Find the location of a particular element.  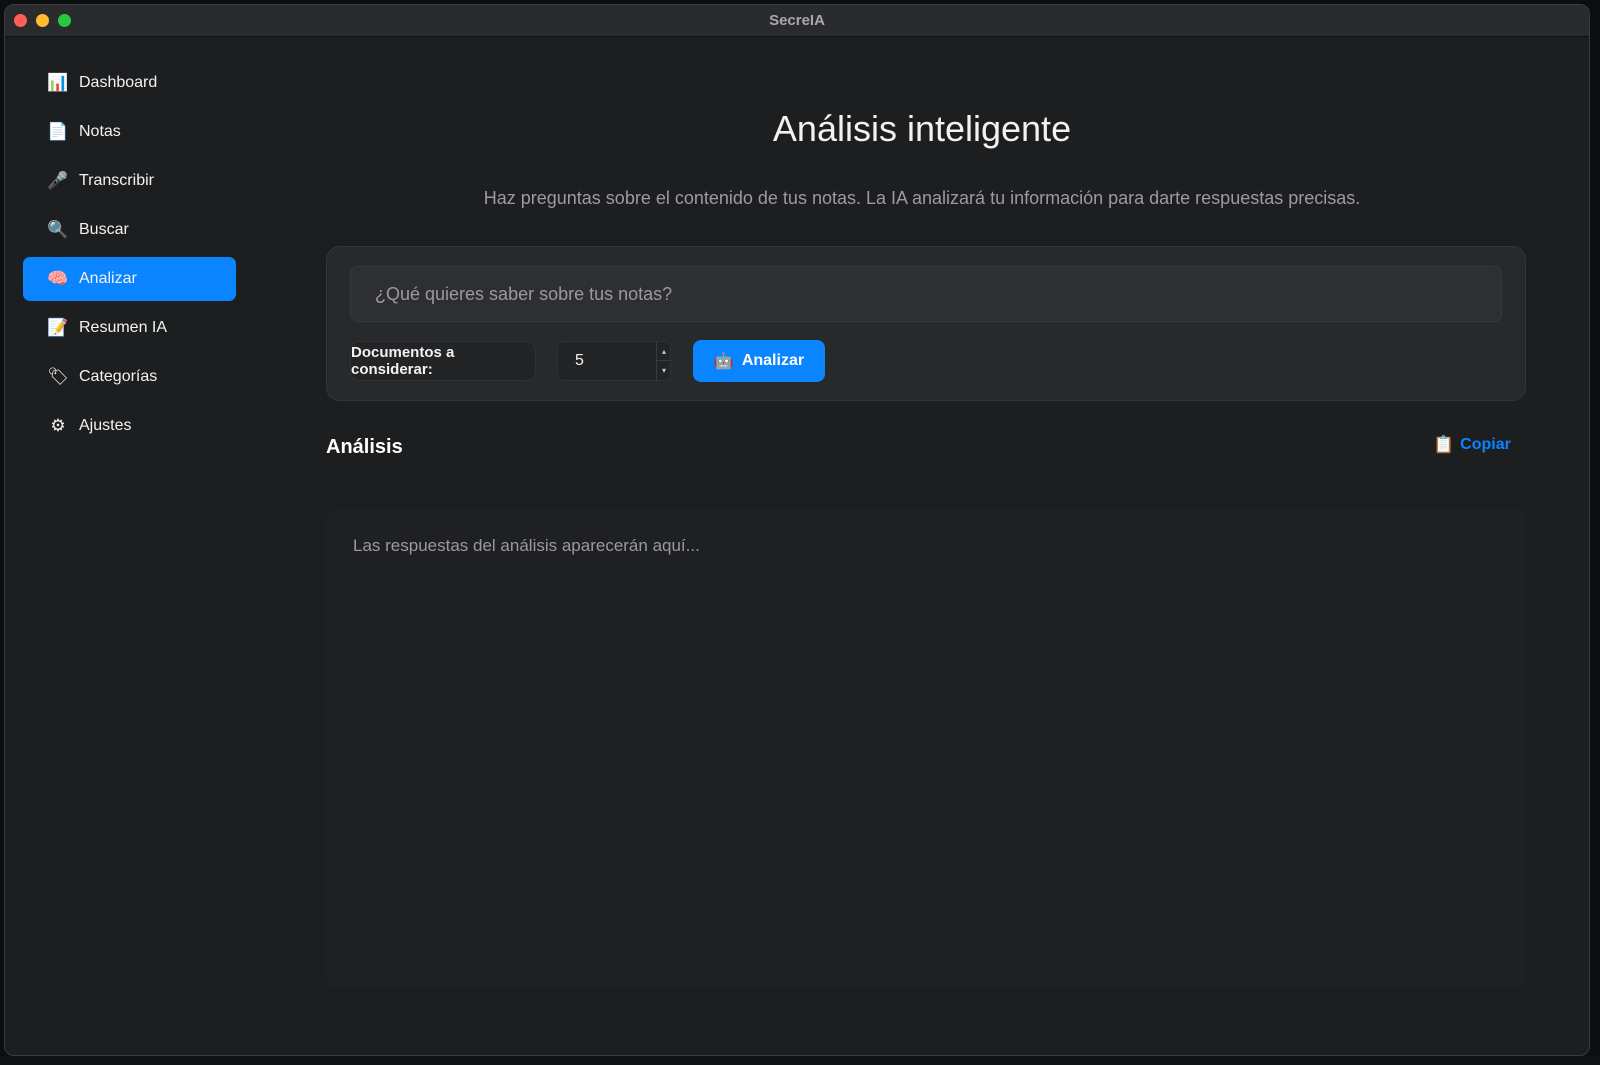

sidebar-item-transcribir: 🎤 Transcribir is located at coordinates (129, 181).